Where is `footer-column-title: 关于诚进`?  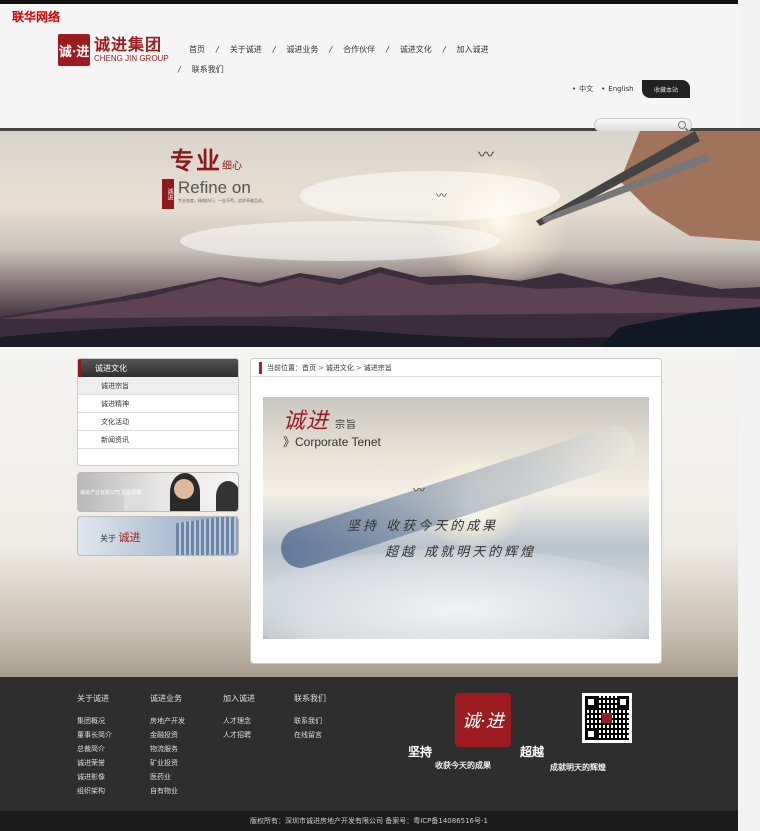 footer-column-title: 关于诚进 is located at coordinates (94, 698).